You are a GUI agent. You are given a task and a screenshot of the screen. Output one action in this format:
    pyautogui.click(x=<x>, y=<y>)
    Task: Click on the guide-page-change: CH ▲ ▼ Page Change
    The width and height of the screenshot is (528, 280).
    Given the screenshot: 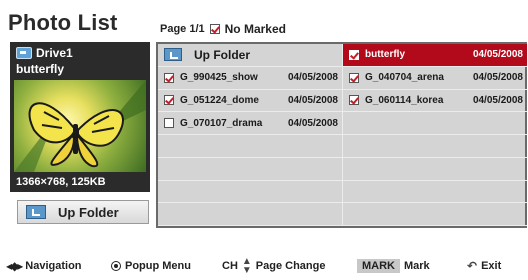 What is the action you would take?
    pyautogui.click(x=273, y=266)
    